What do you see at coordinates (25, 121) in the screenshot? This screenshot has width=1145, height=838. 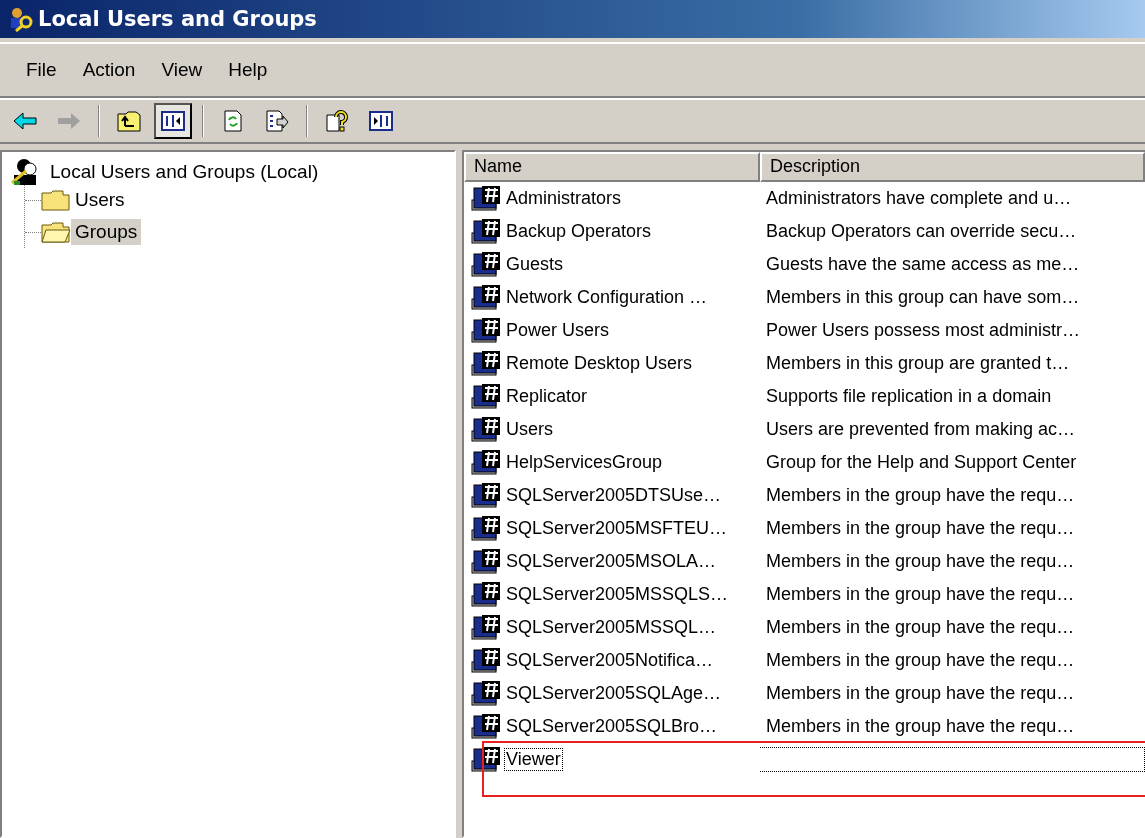 I see `back-arrow-icon` at bounding box center [25, 121].